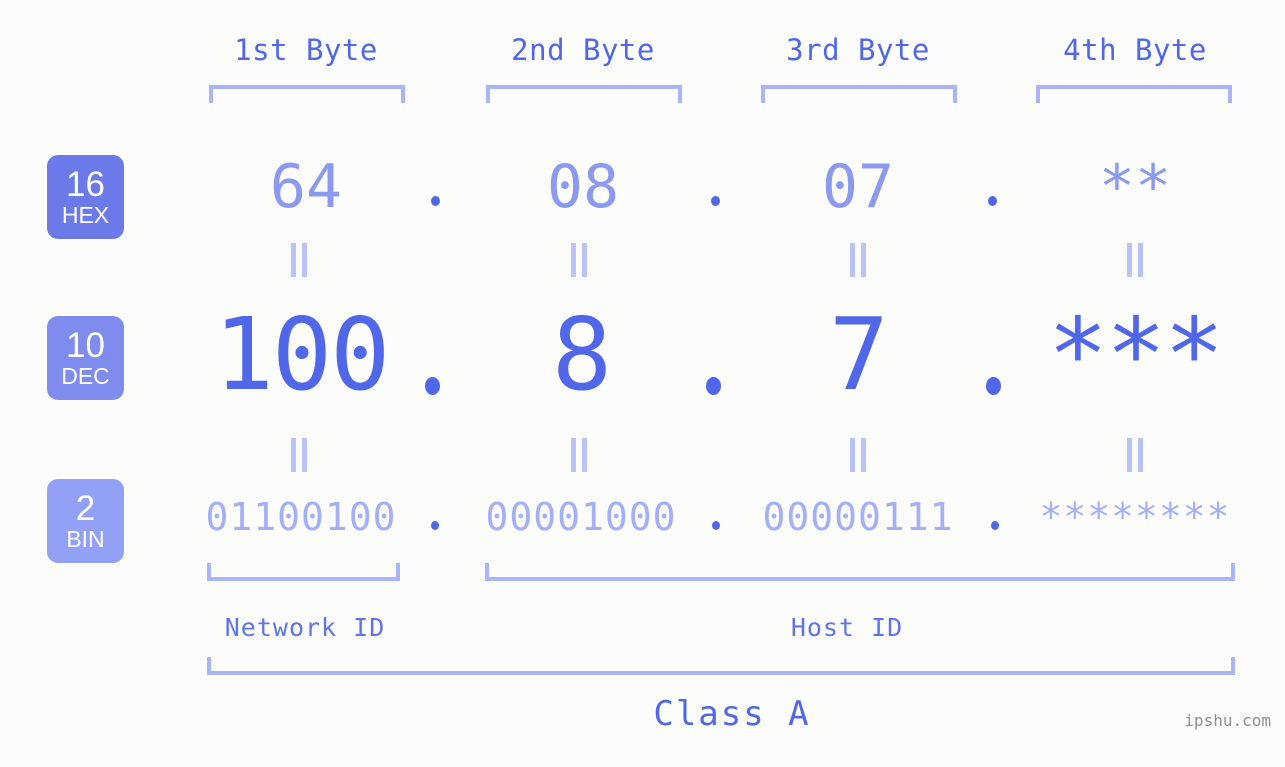  I want to click on network-id-bracket, so click(303, 572).